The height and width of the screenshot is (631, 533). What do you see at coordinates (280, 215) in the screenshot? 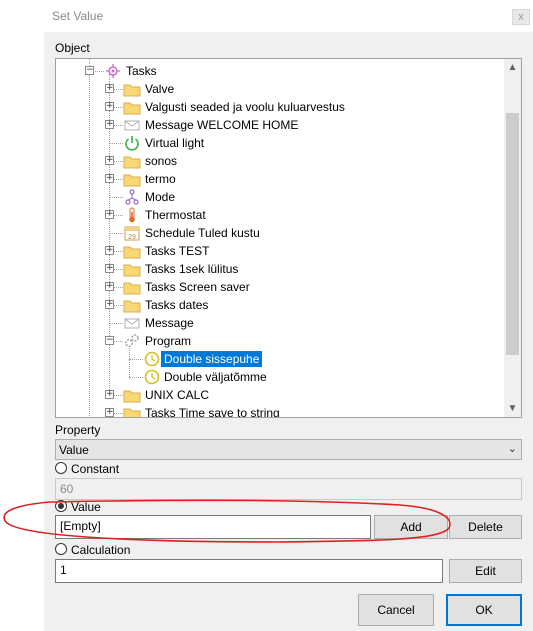
I see `tree-item: + Thermostat` at bounding box center [280, 215].